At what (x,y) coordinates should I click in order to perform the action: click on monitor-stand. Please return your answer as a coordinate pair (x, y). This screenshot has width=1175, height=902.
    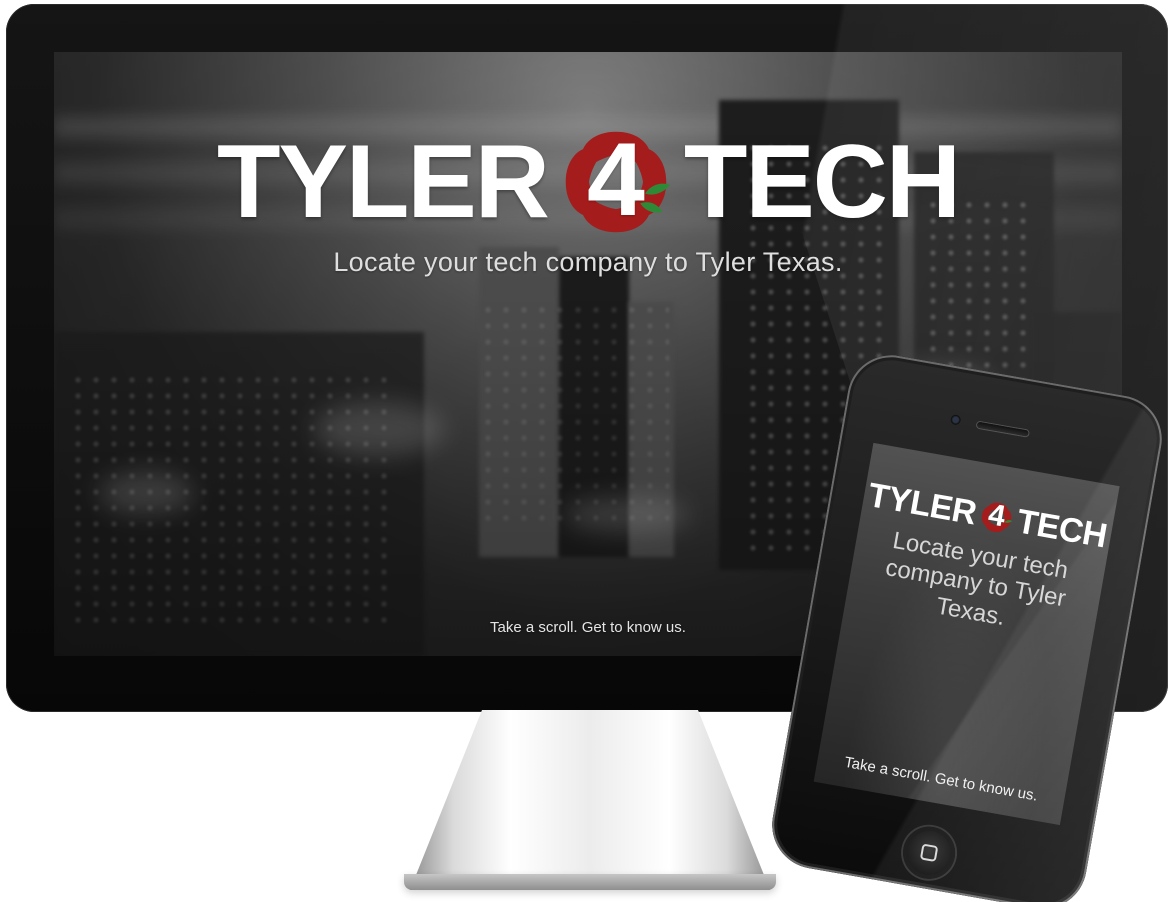
    Looking at the image, I should click on (590, 800).